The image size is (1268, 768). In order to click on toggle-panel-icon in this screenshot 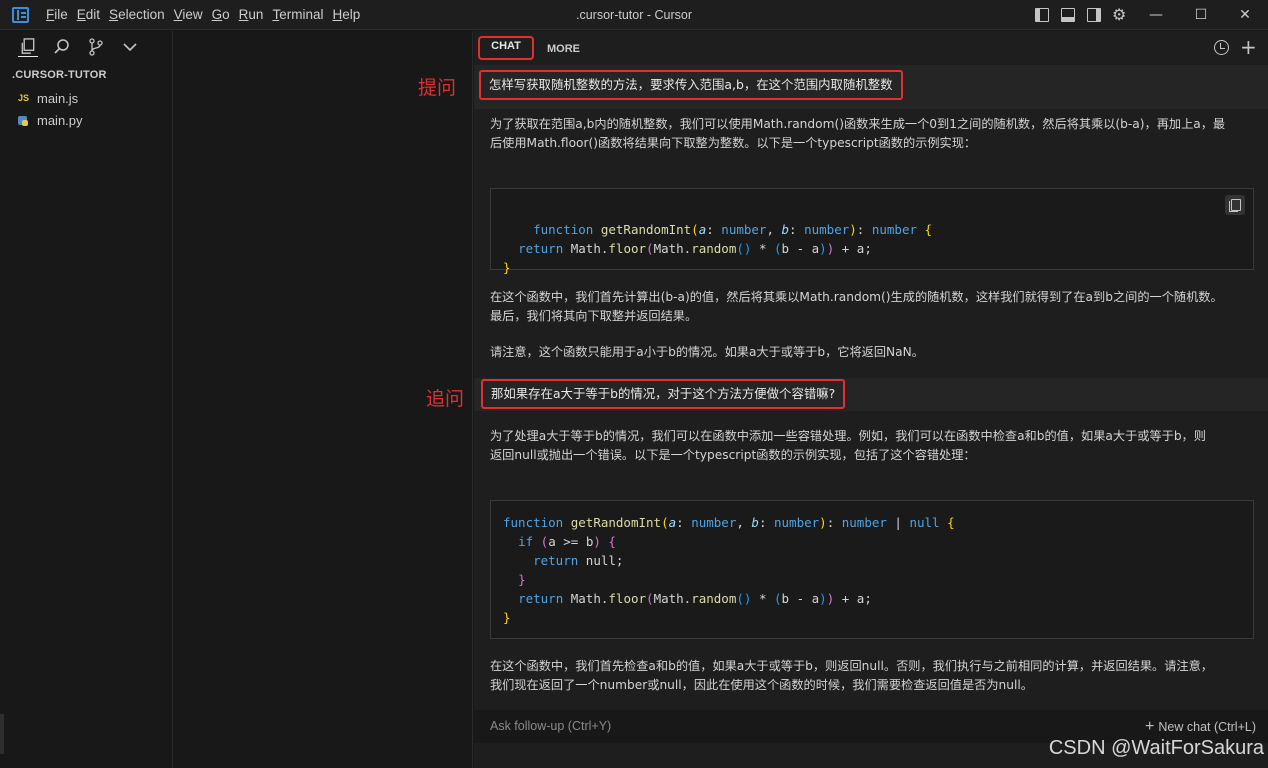, I will do `click(1068, 15)`.